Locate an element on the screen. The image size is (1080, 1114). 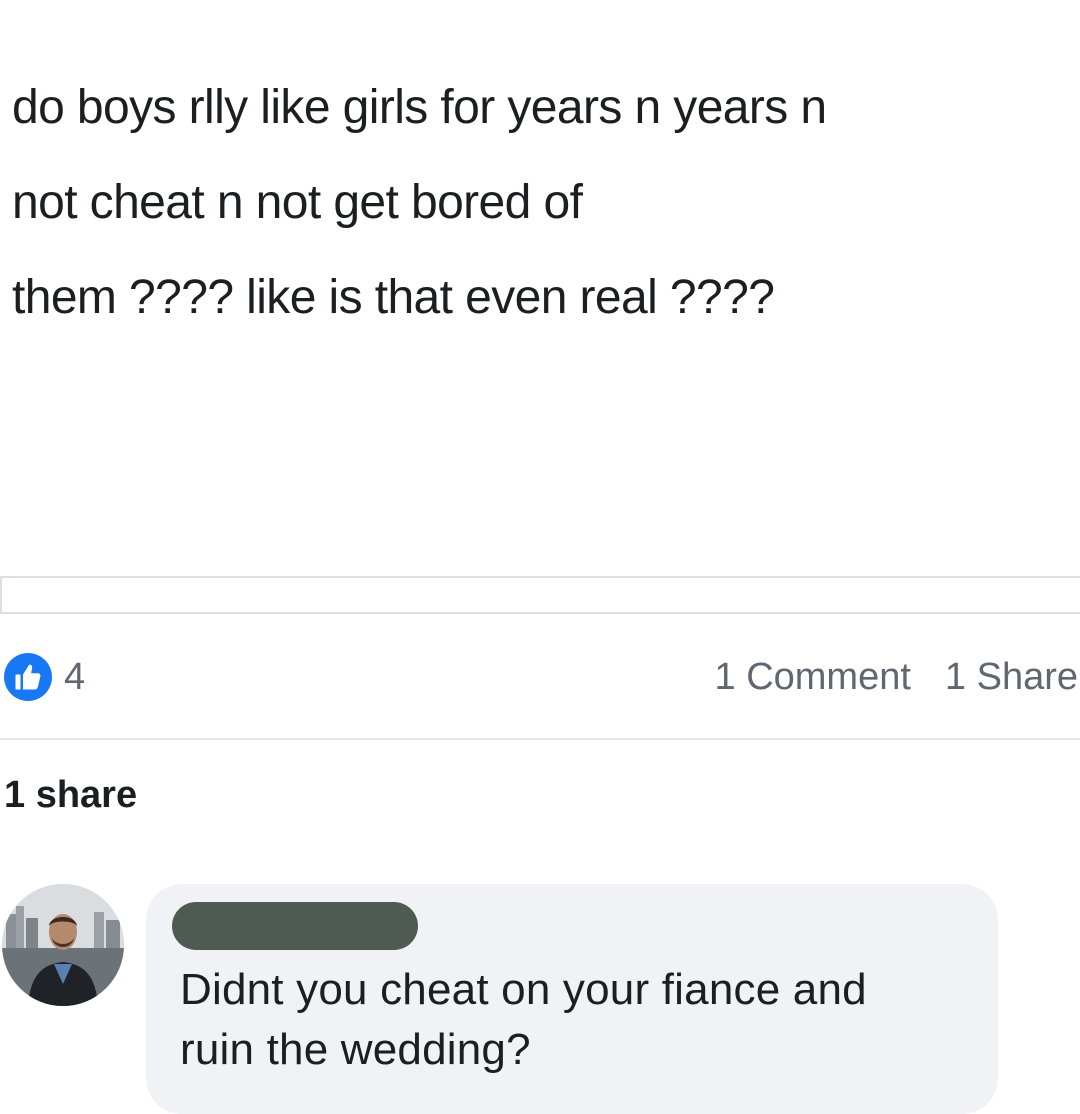
comments-count-link: 1 Comment is located at coordinates (813, 677).